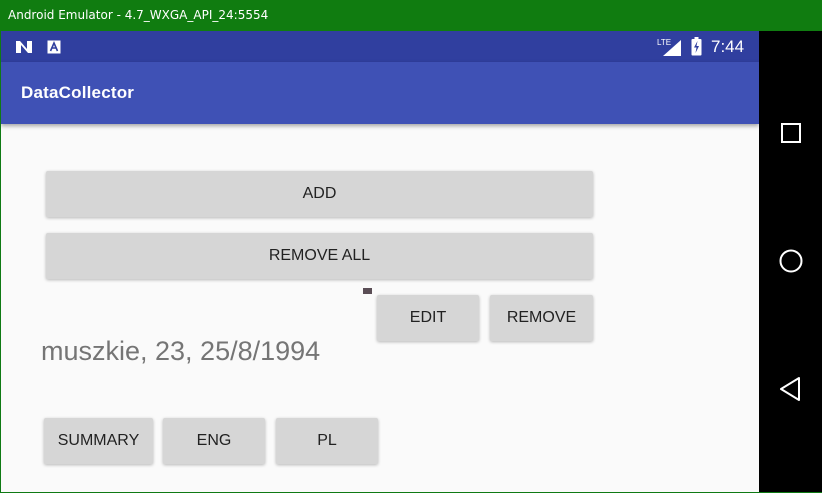  I want to click on recents-square-icon, so click(790, 133).